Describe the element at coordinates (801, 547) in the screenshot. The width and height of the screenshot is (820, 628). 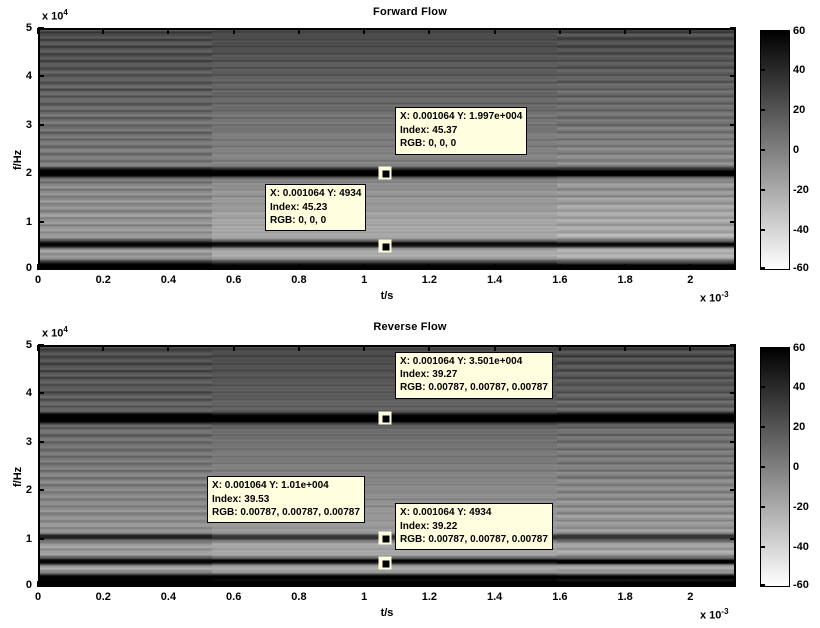
I see `colorbar-tick-label: -40` at that location.